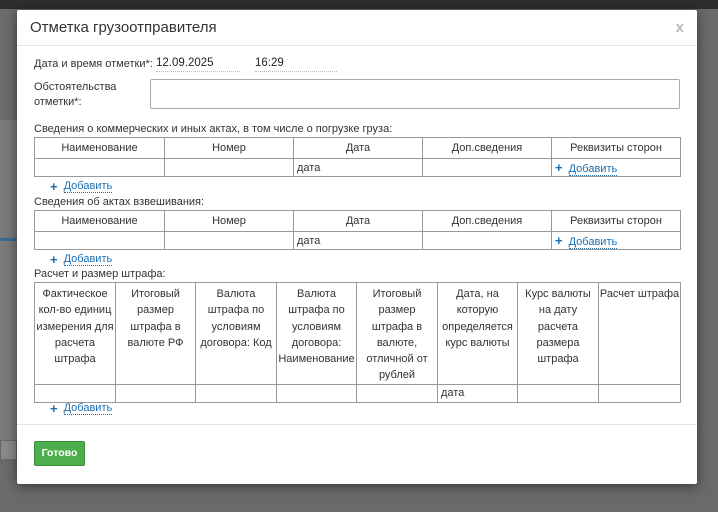  What do you see at coordinates (477, 393) in the screenshot?
I see `rate-date-cell: дата` at bounding box center [477, 393].